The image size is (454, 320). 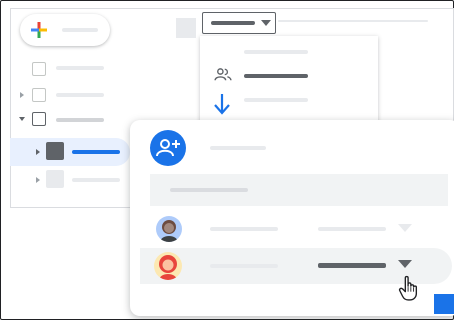 I want to click on new-button-label, so click(x=80, y=30).